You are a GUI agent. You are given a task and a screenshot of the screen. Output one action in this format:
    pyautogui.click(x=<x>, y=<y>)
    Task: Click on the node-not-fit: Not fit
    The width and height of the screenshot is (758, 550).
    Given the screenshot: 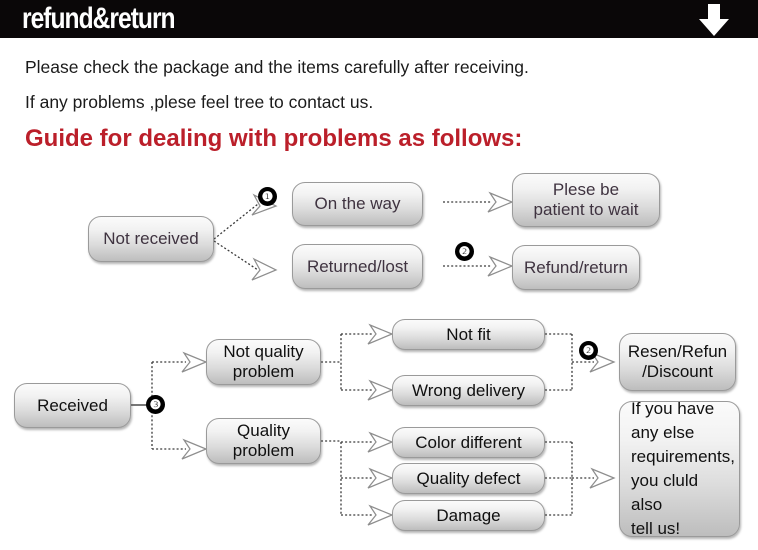 What is the action you would take?
    pyautogui.click(x=468, y=334)
    